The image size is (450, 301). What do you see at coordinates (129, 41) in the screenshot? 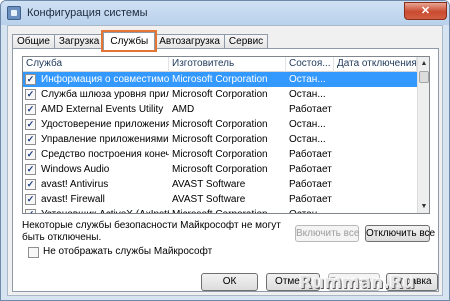
I see `tab-services: Службы` at bounding box center [129, 41].